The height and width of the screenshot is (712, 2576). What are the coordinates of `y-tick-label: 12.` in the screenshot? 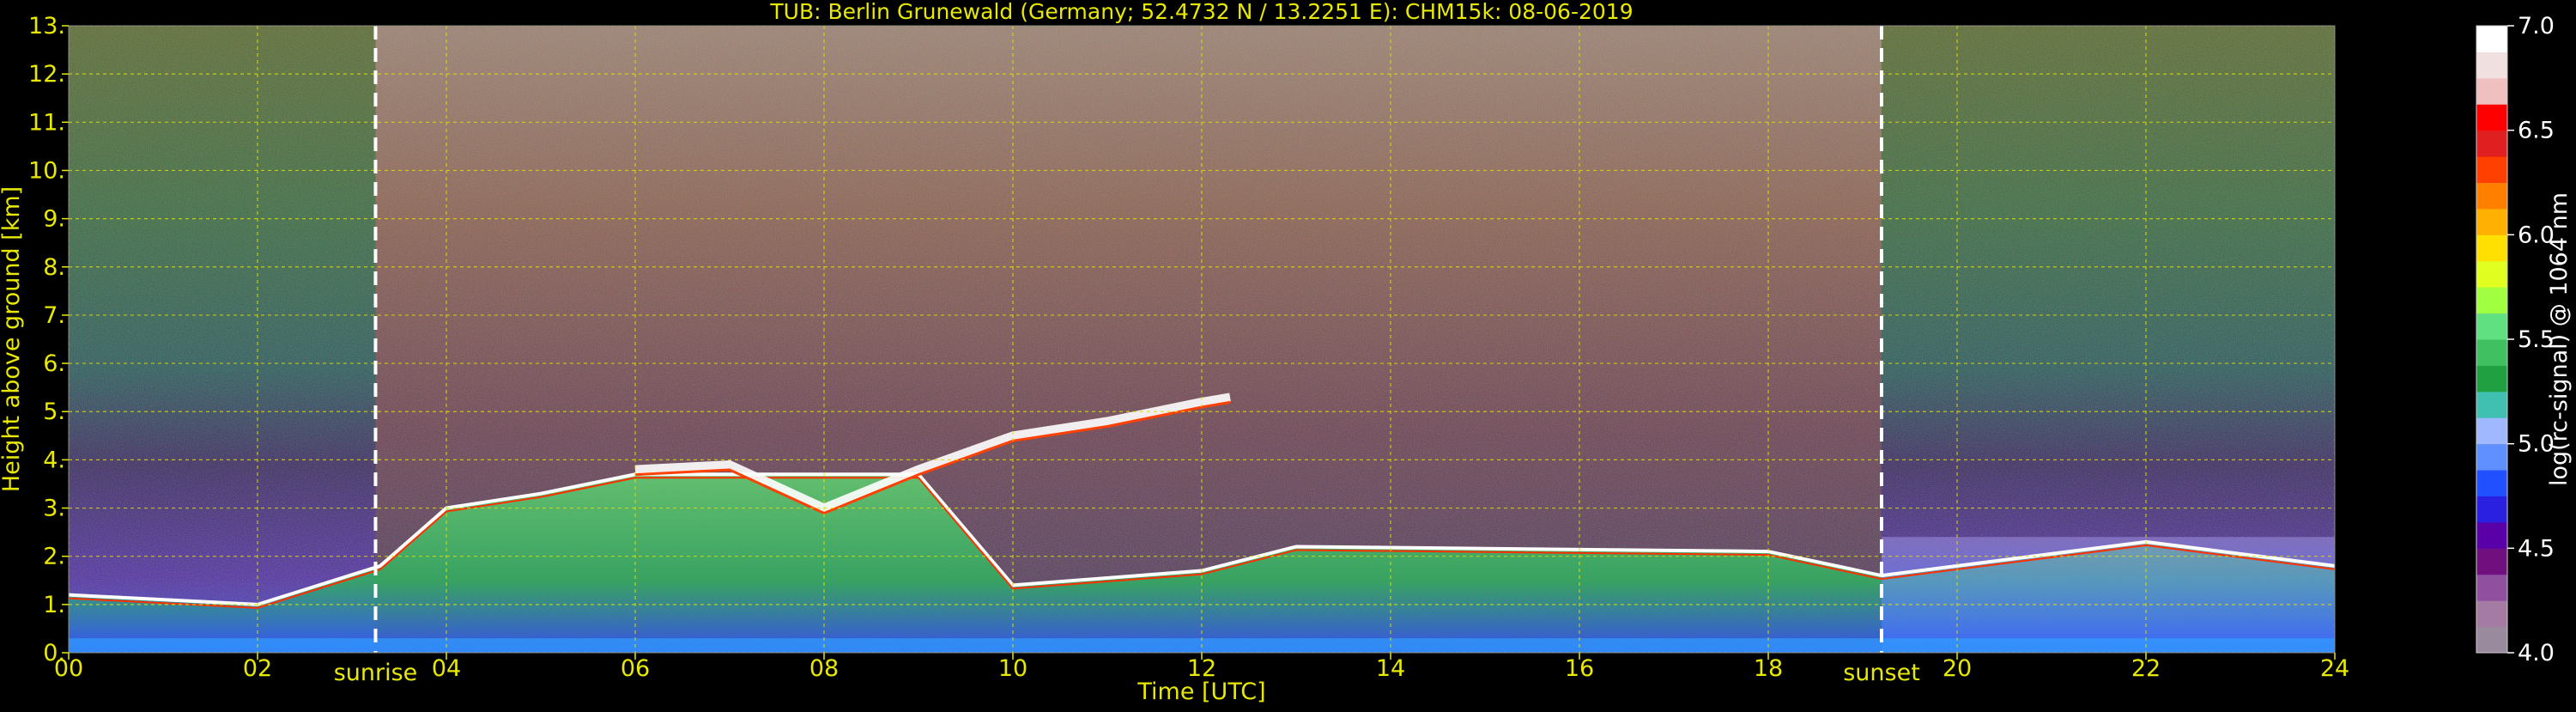 It's located at (46, 75).